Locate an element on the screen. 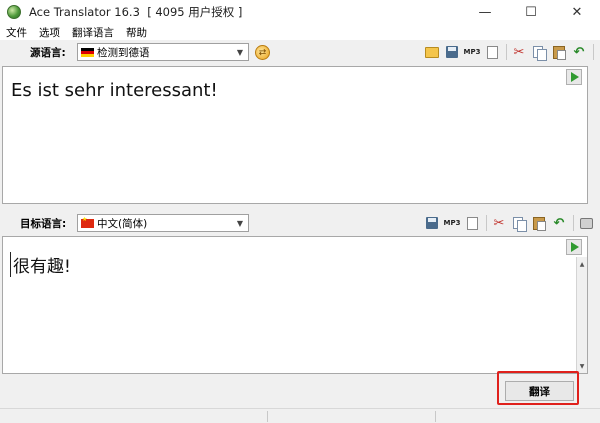 Image resolution: width=600 pixels, height=423 pixels. open-folder-icon is located at coordinates (432, 52).